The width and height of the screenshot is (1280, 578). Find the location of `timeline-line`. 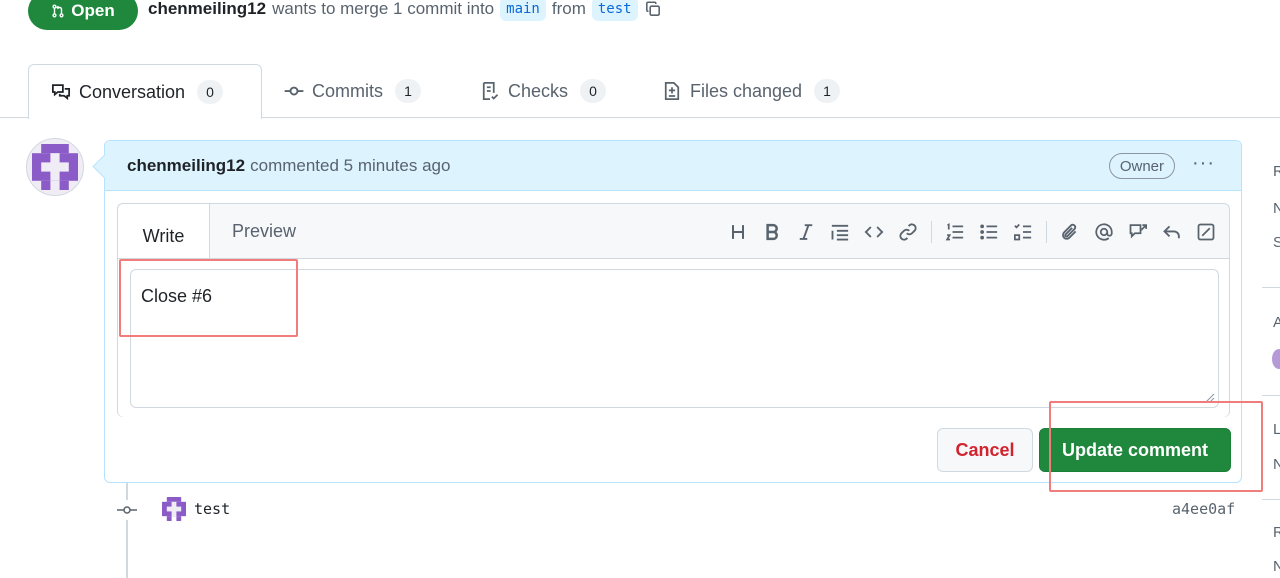

timeline-line is located at coordinates (127, 530).